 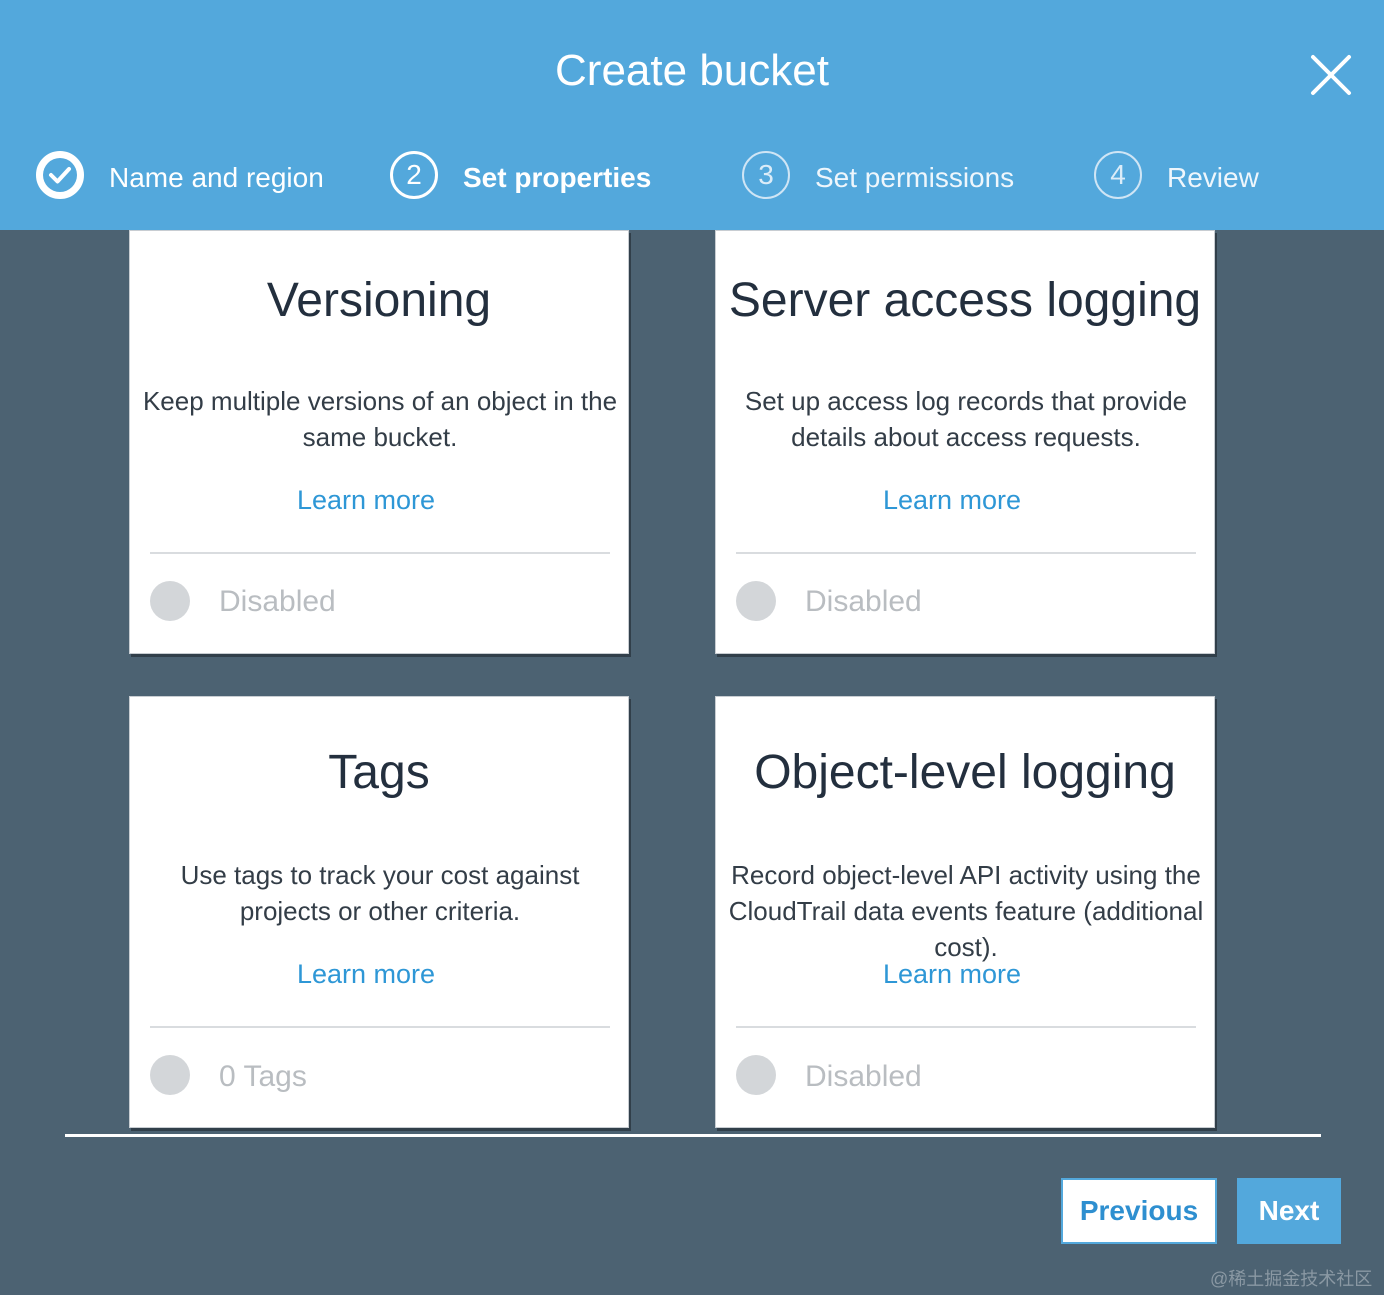 I want to click on close-icon, so click(x=1331, y=75).